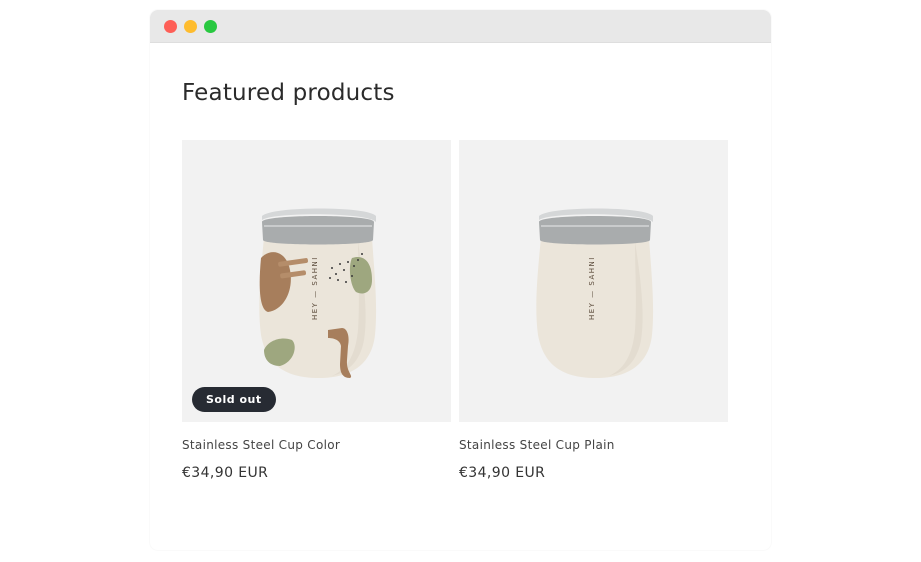  Describe the element at coordinates (210, 26) in the screenshot. I see `maximize-window-button` at that location.